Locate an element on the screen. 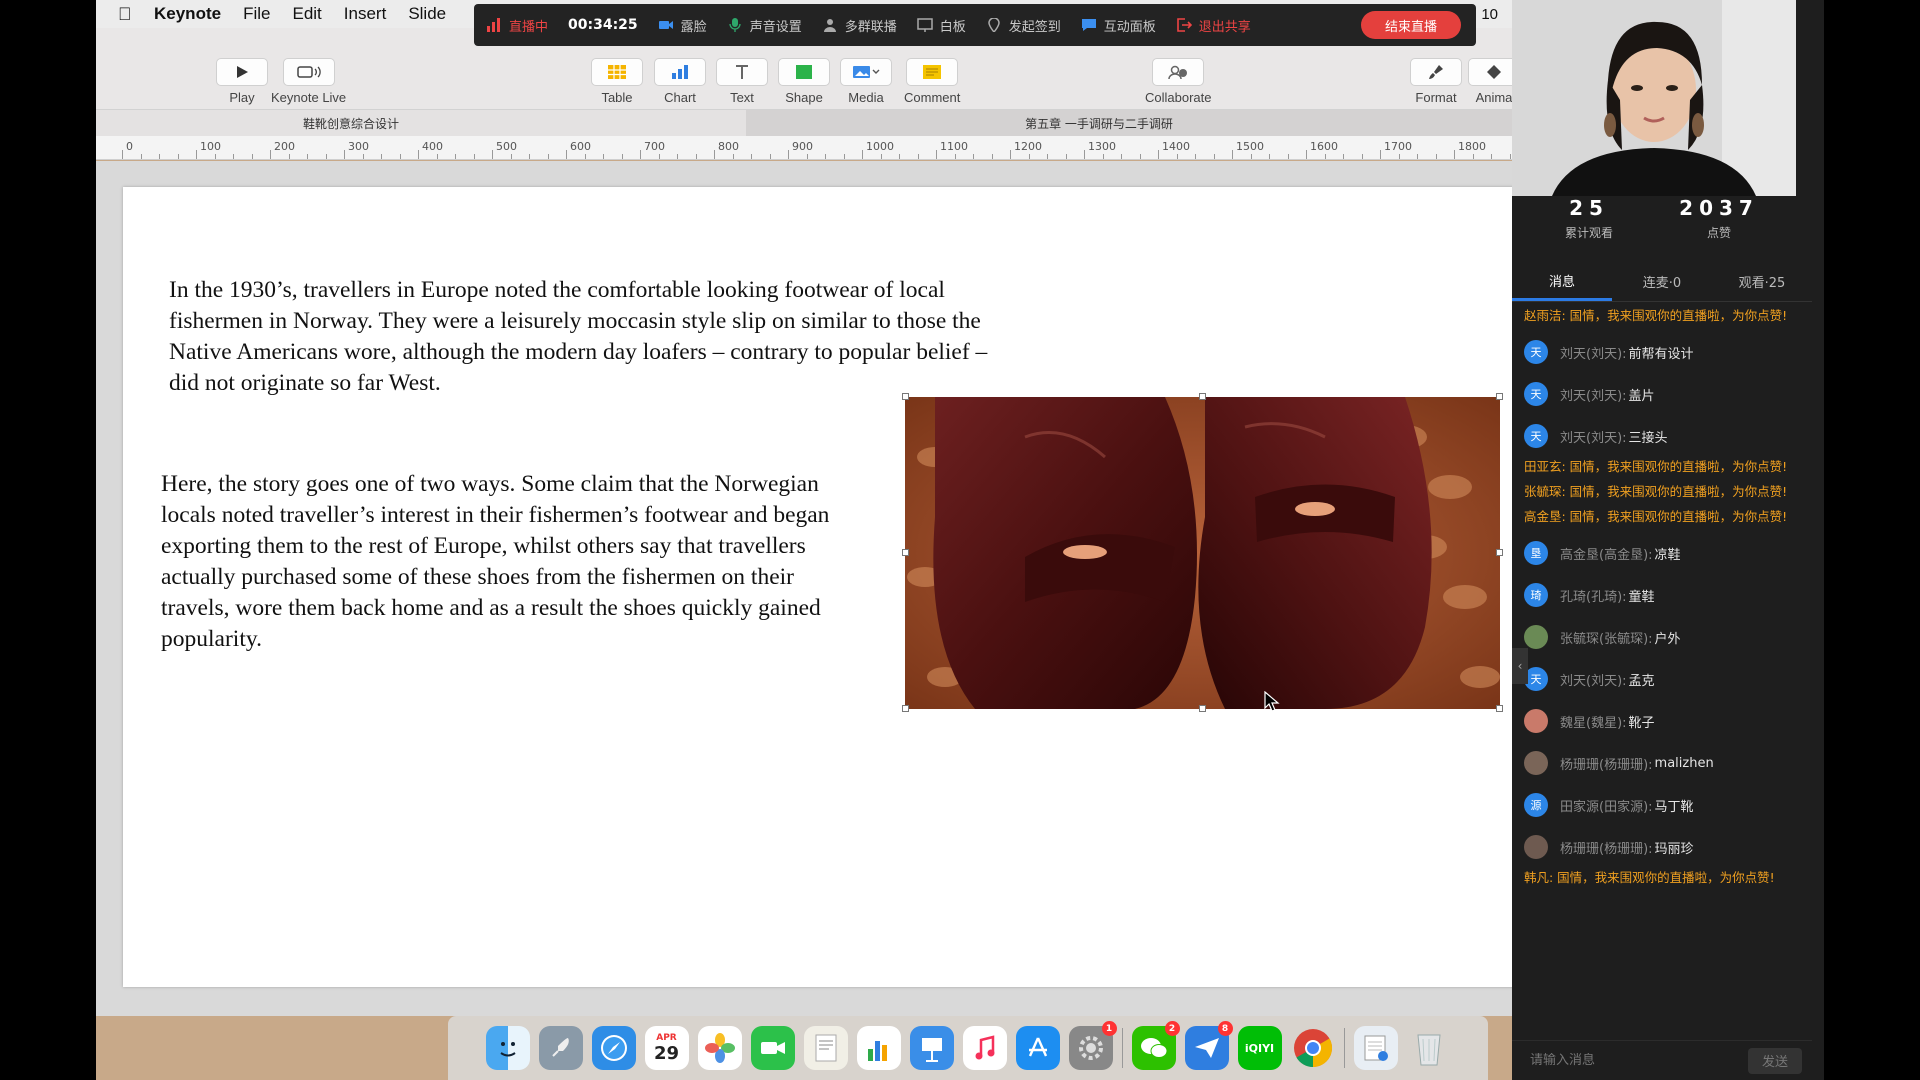 This screenshot has height=1080, width=1920. shape-label: Shape is located at coordinates (804, 97).